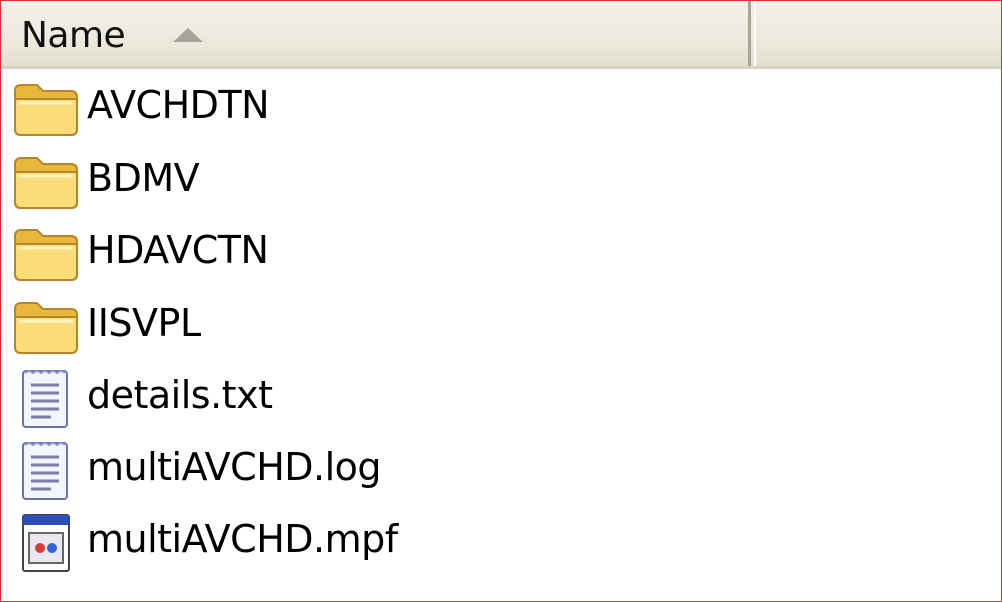 This screenshot has width=1002, height=602. What do you see at coordinates (361, 181) in the screenshot?
I see `list-item: BDMV` at bounding box center [361, 181].